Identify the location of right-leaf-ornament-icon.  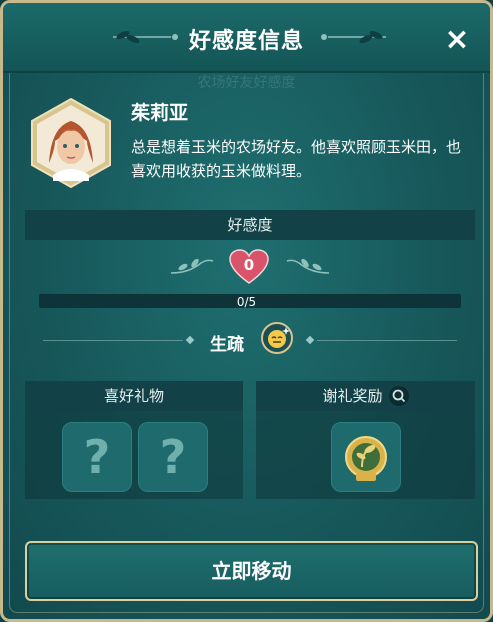
(353, 37).